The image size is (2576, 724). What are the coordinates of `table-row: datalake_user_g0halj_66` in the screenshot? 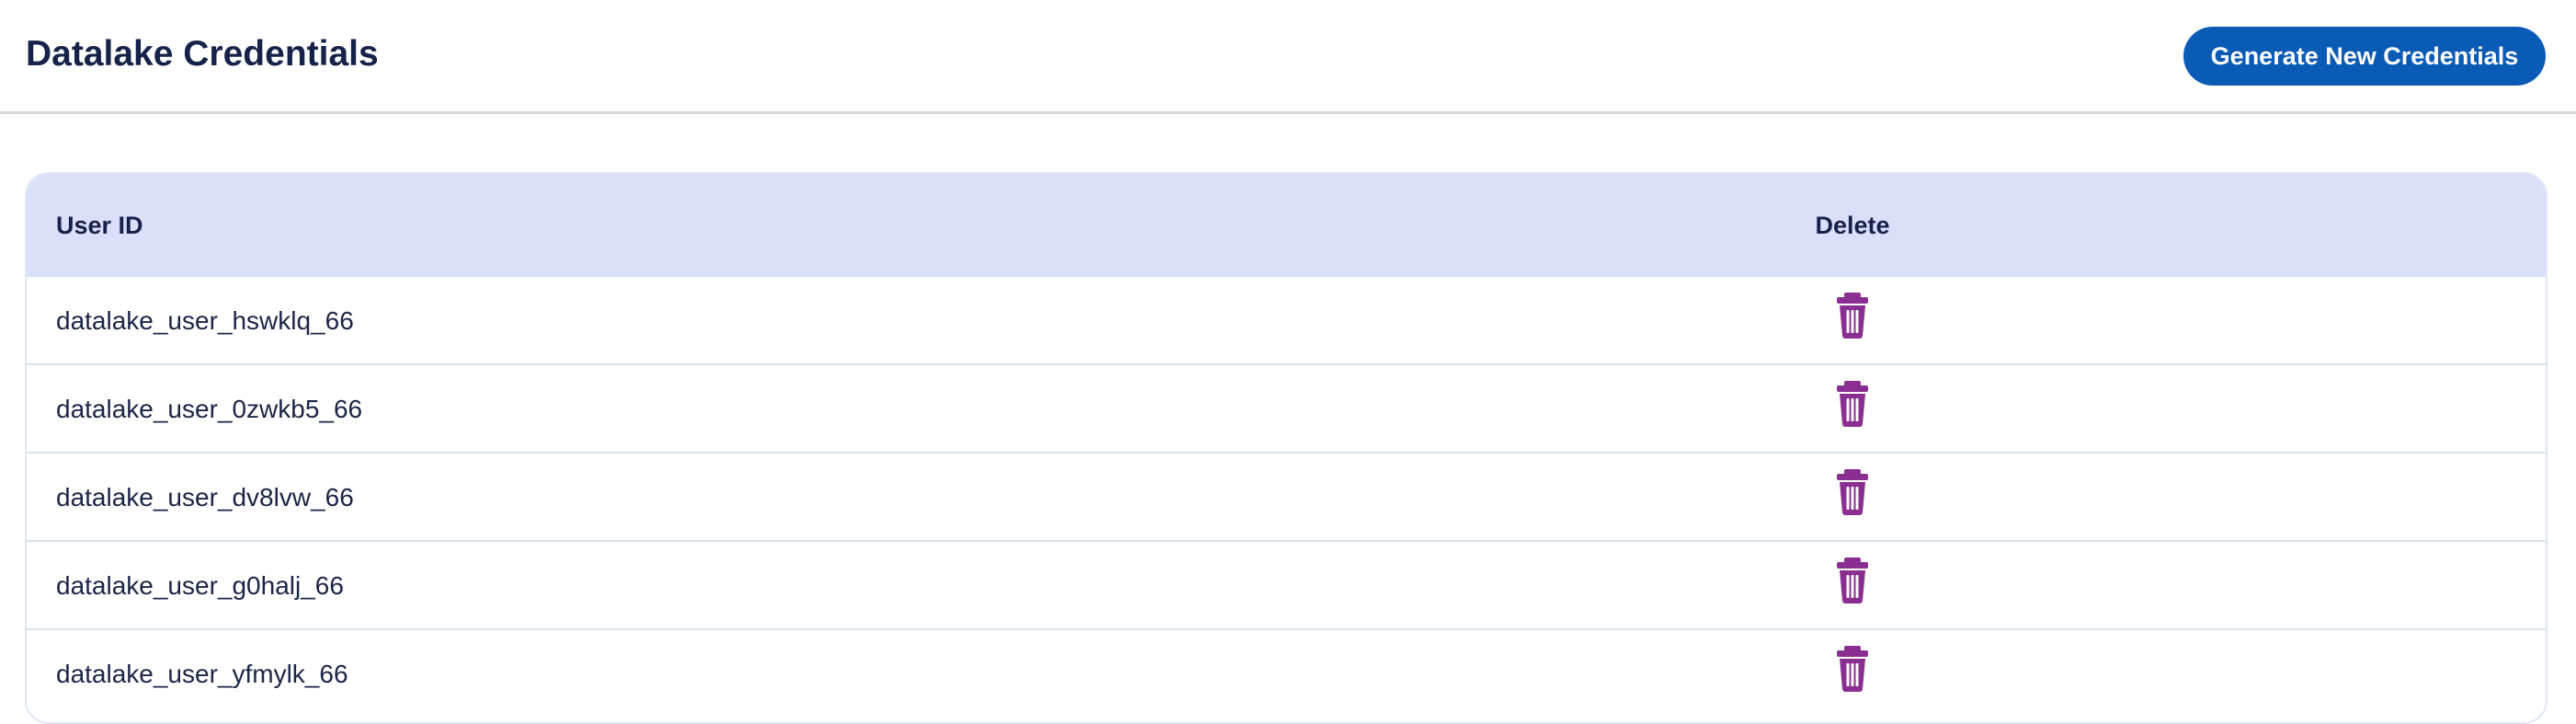 It's located at (1286, 586).